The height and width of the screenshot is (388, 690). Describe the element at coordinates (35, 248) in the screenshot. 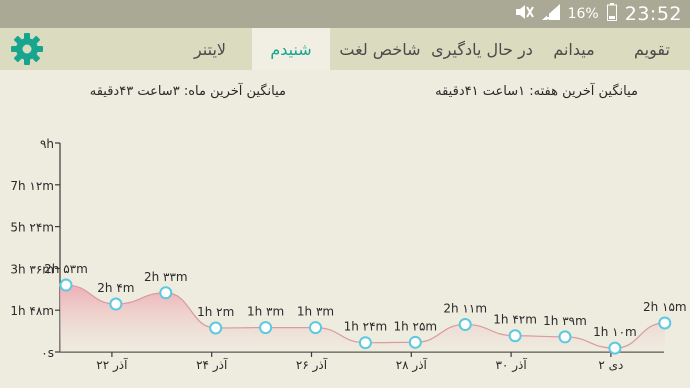

I see `y-axis: ۰s1h ۴۸m3h ۳۶m5h ۲۴m7h ۱۲m۹h` at that location.